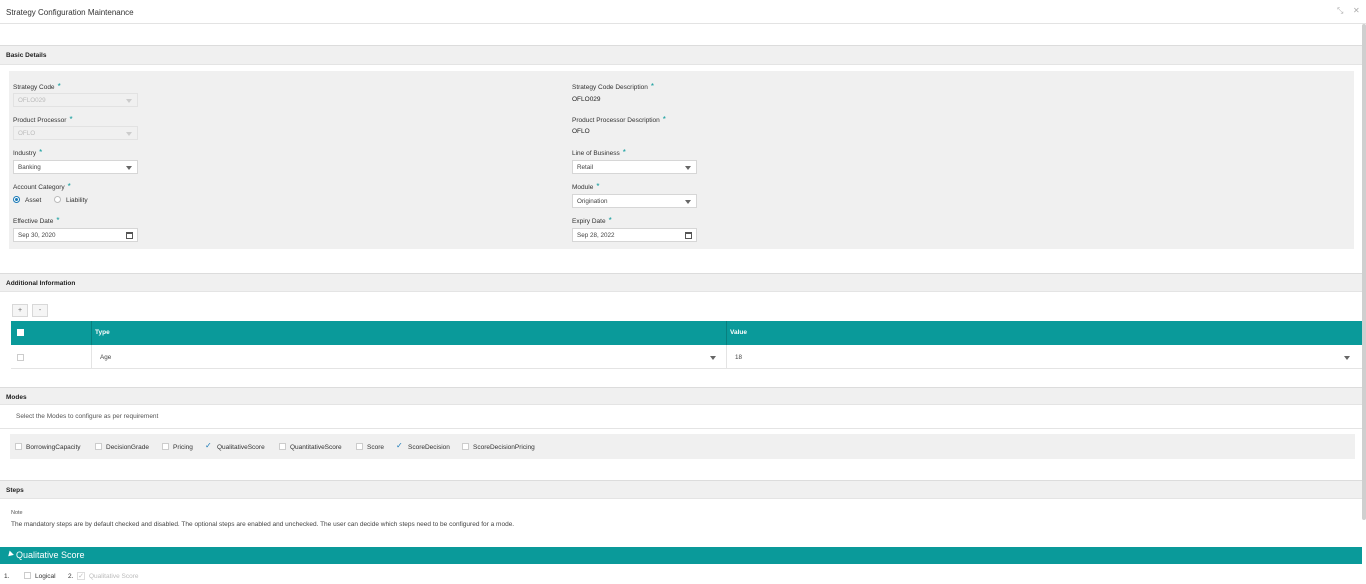 This screenshot has height=584, width=1366. I want to click on radio-liability, so click(57, 199).